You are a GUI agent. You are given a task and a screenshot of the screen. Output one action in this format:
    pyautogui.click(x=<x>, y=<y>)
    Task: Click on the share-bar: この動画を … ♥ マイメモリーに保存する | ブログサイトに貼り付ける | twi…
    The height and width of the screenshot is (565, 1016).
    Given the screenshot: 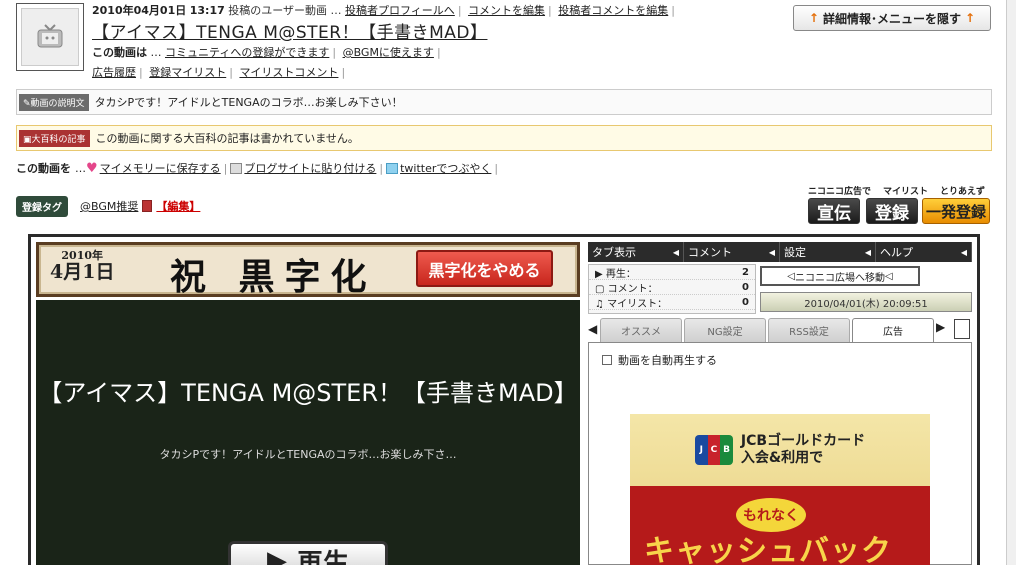 What is the action you would take?
    pyautogui.click(x=257, y=168)
    